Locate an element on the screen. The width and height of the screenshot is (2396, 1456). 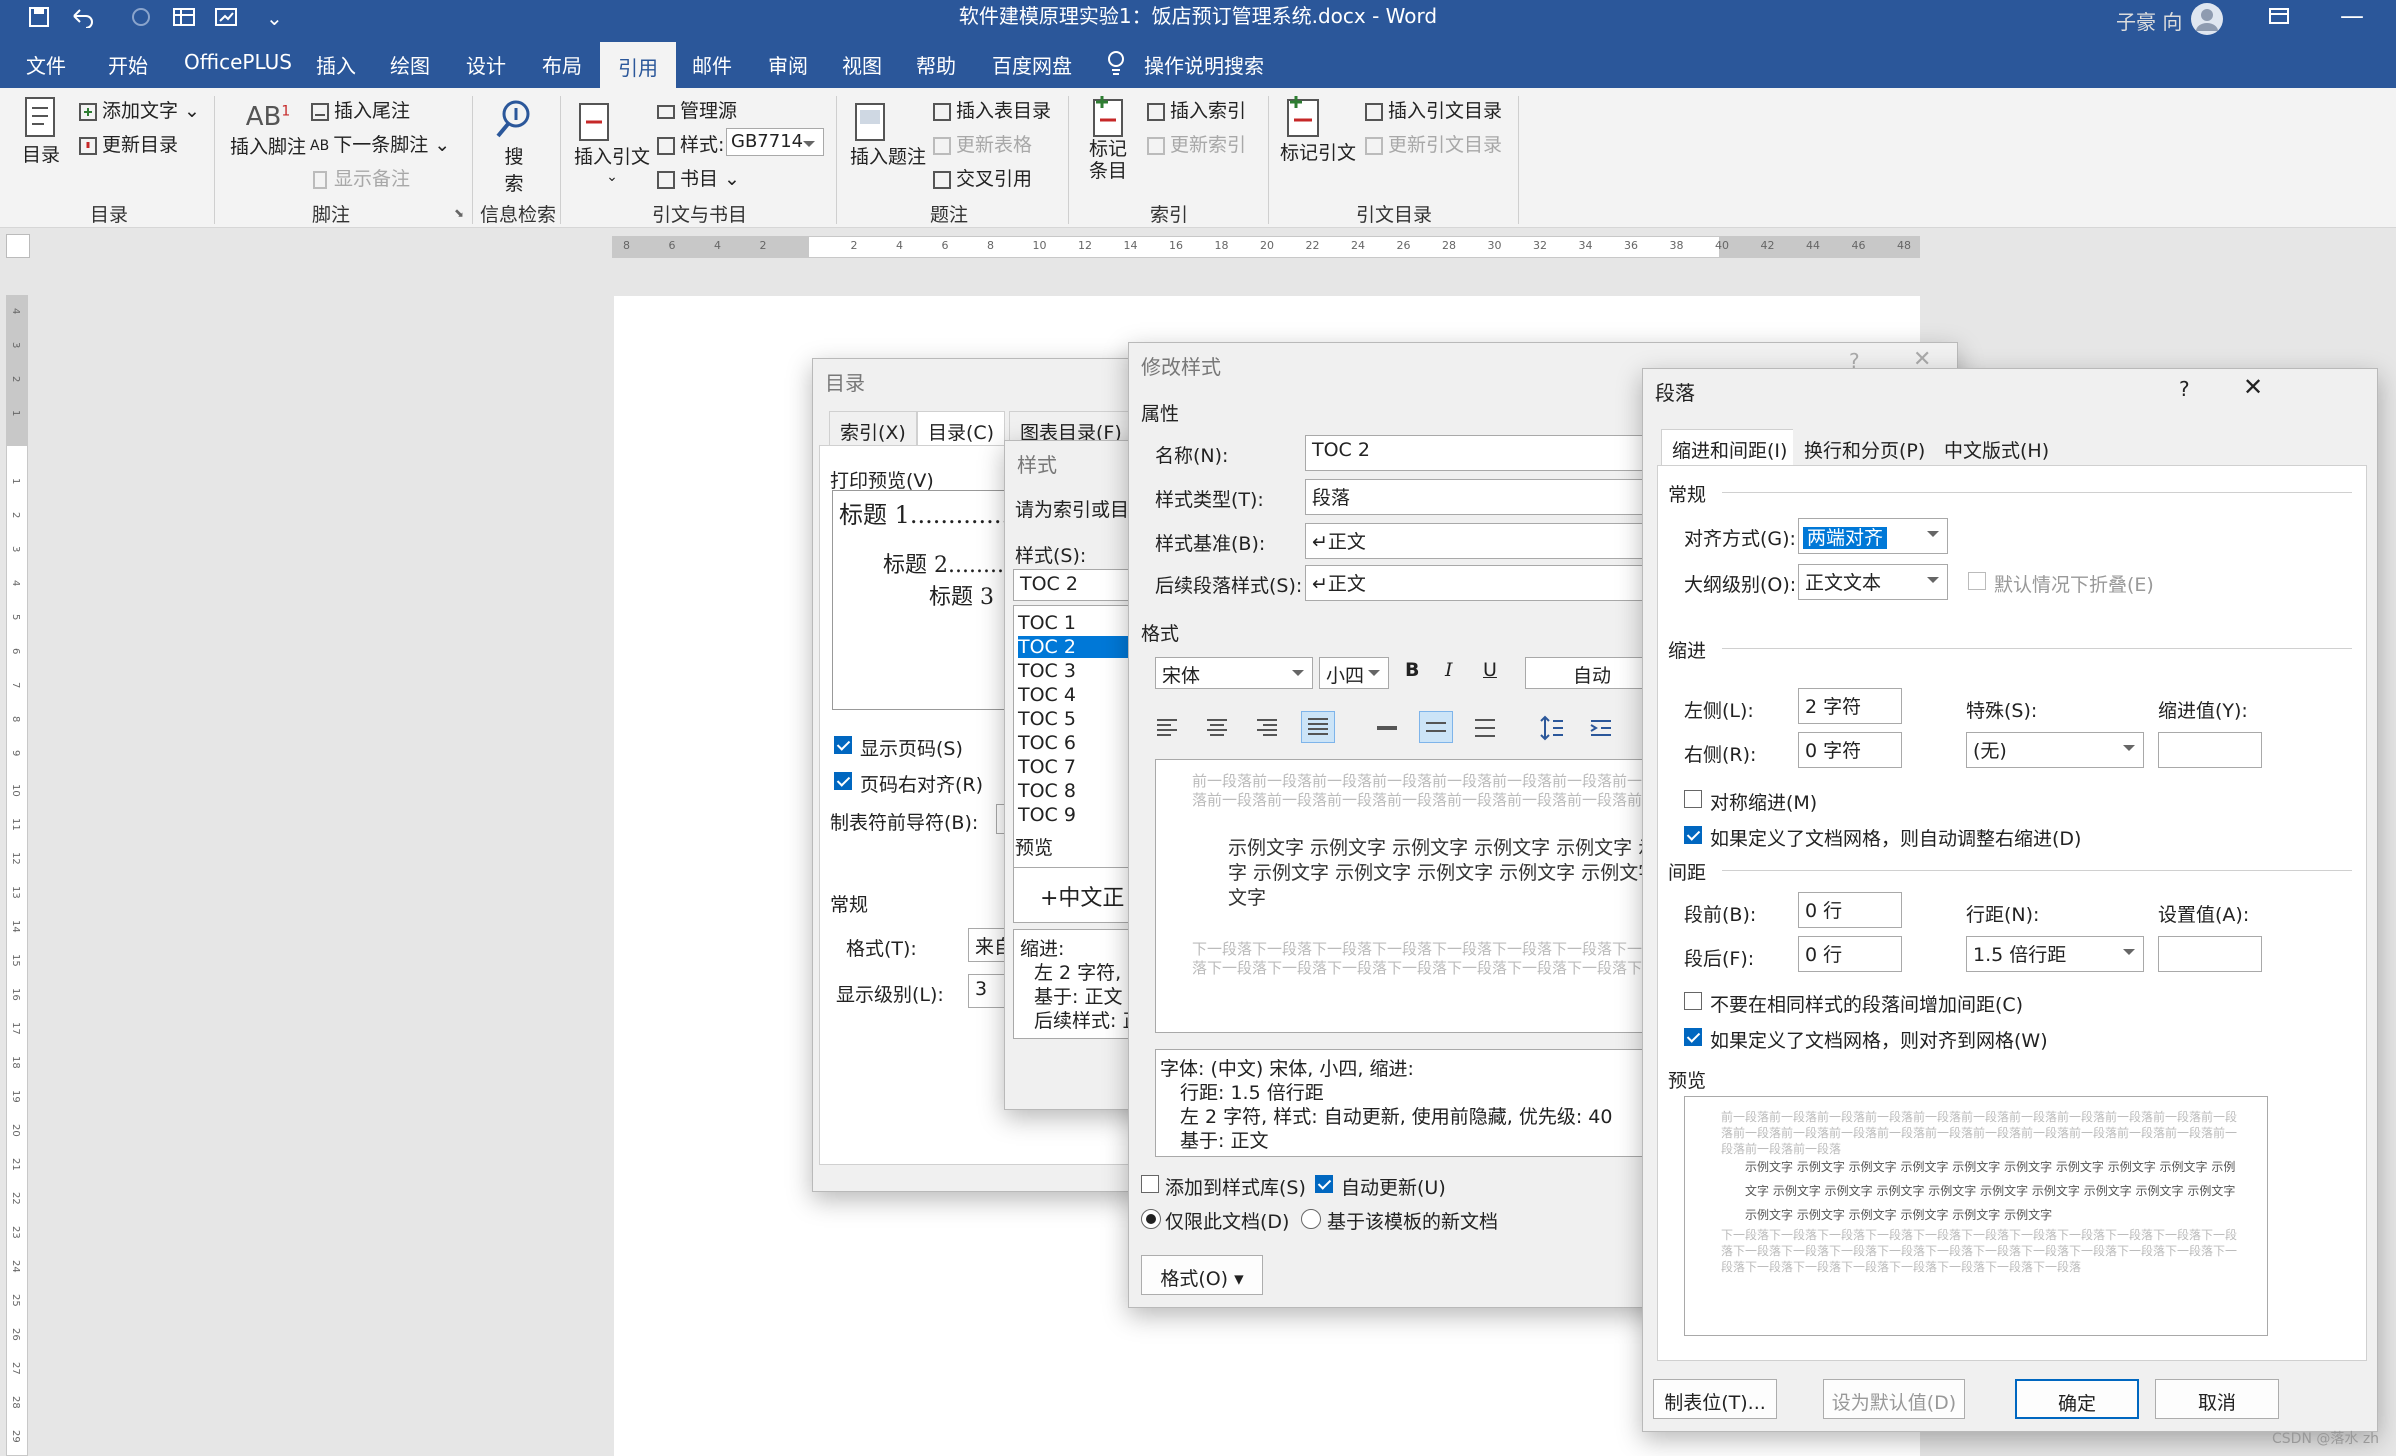
tab-help: 帮助 is located at coordinates (936, 64).